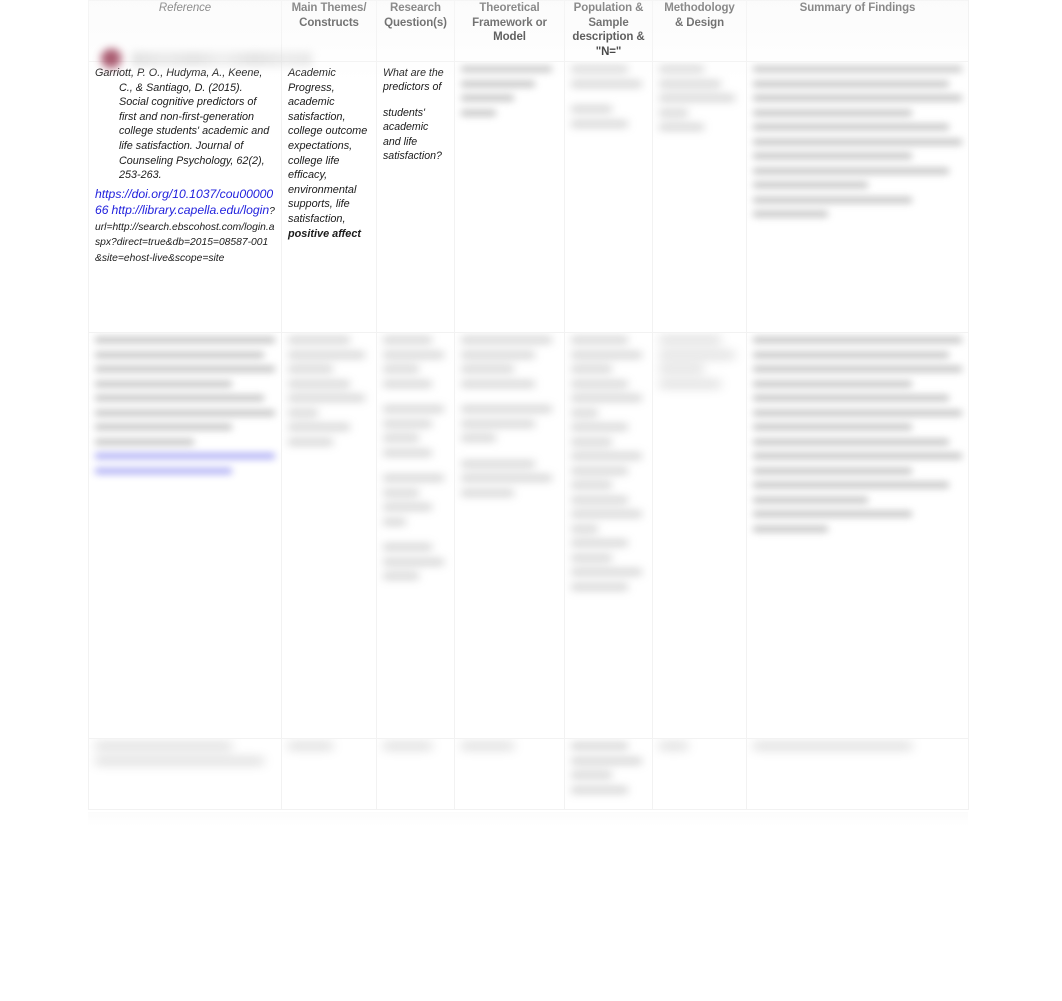  What do you see at coordinates (325, 233) in the screenshot?
I see `main-themes-emphasis: positive affect` at bounding box center [325, 233].